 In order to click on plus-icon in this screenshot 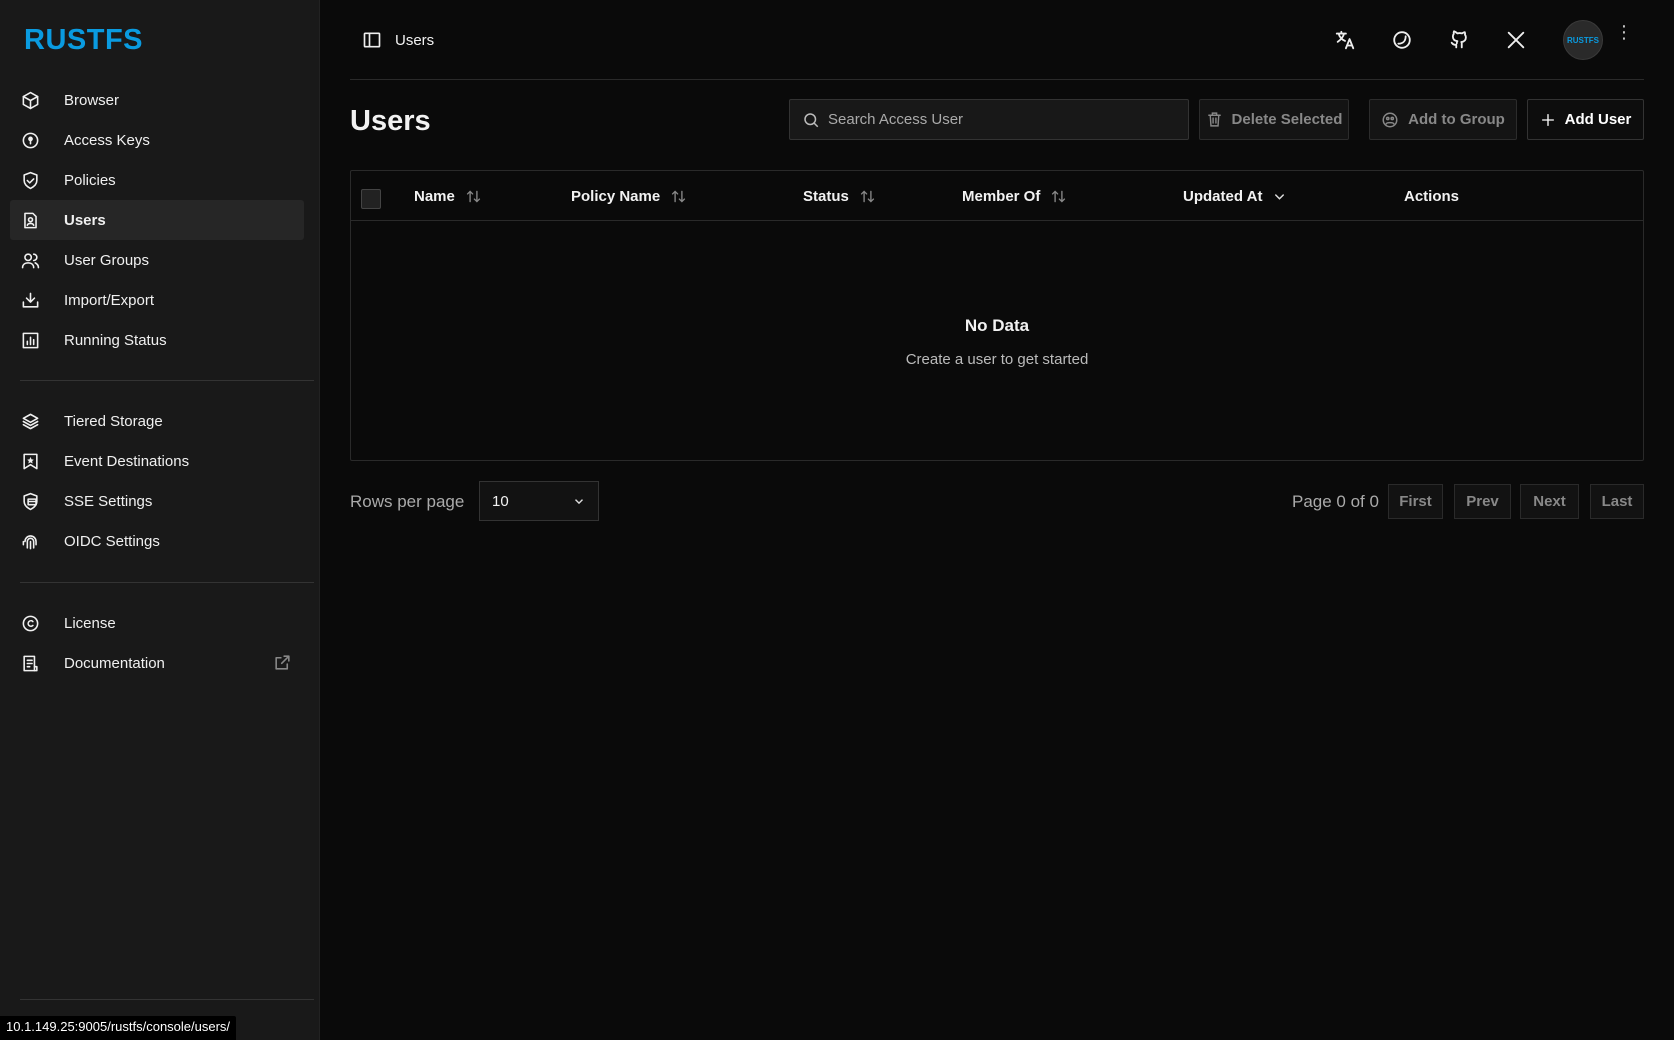, I will do `click(1547, 119)`.